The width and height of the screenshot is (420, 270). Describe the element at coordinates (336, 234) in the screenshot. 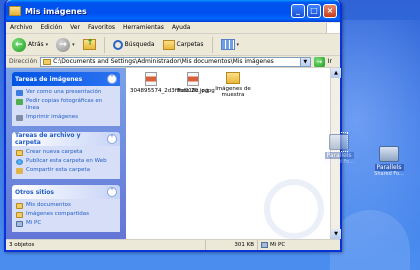

I see `scroll-down-icon: ▼` at that location.